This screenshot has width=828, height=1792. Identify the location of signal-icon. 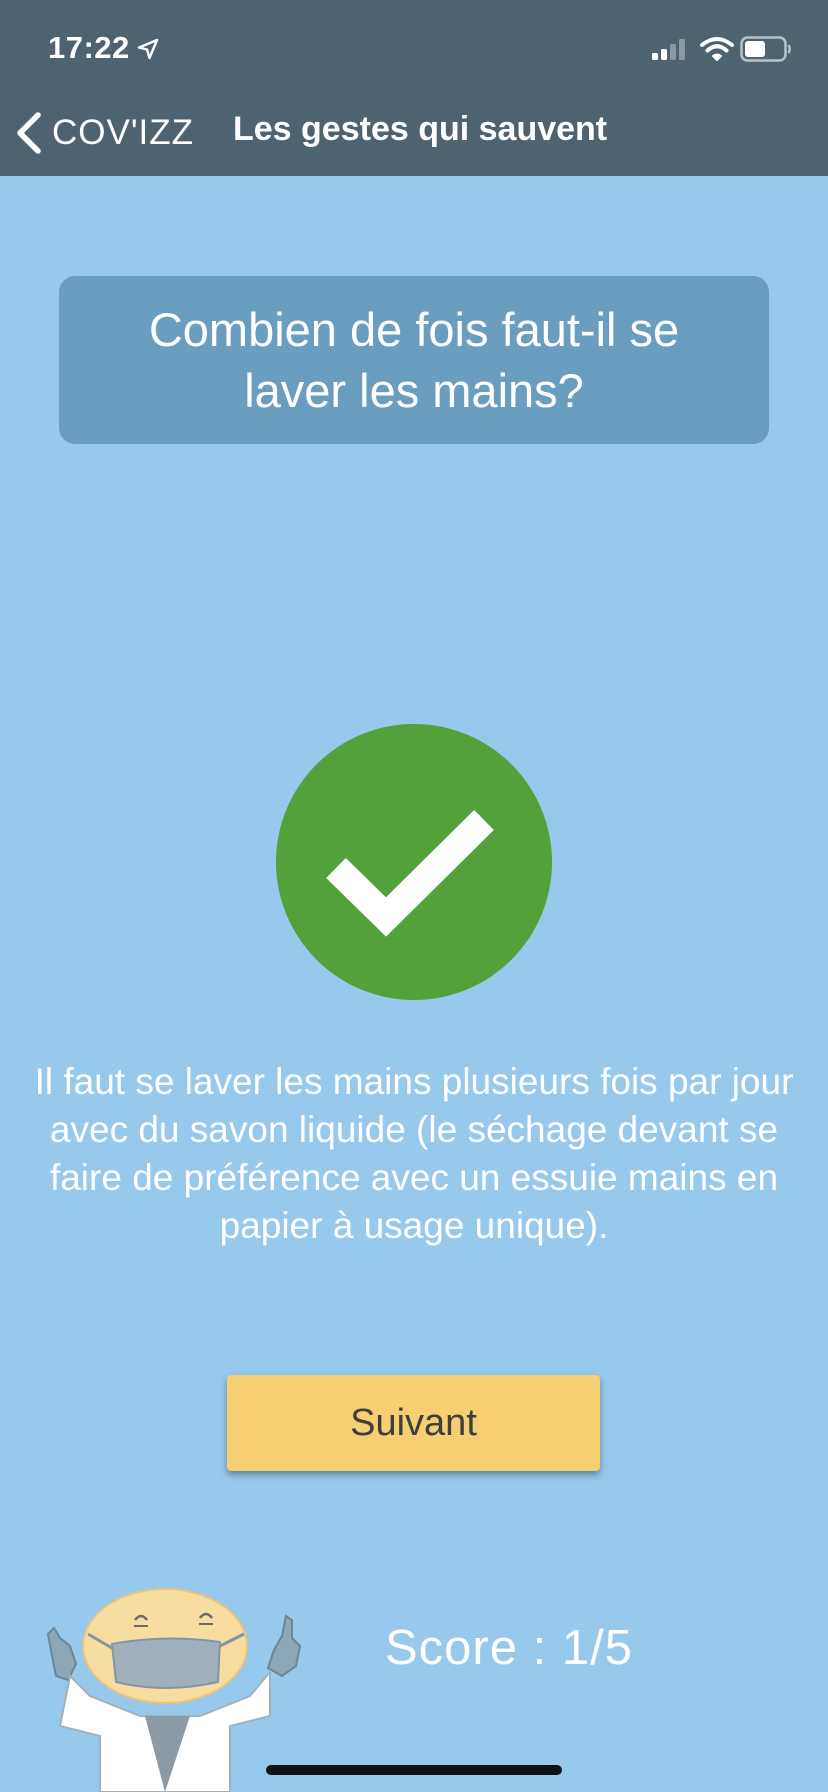
(668, 49).